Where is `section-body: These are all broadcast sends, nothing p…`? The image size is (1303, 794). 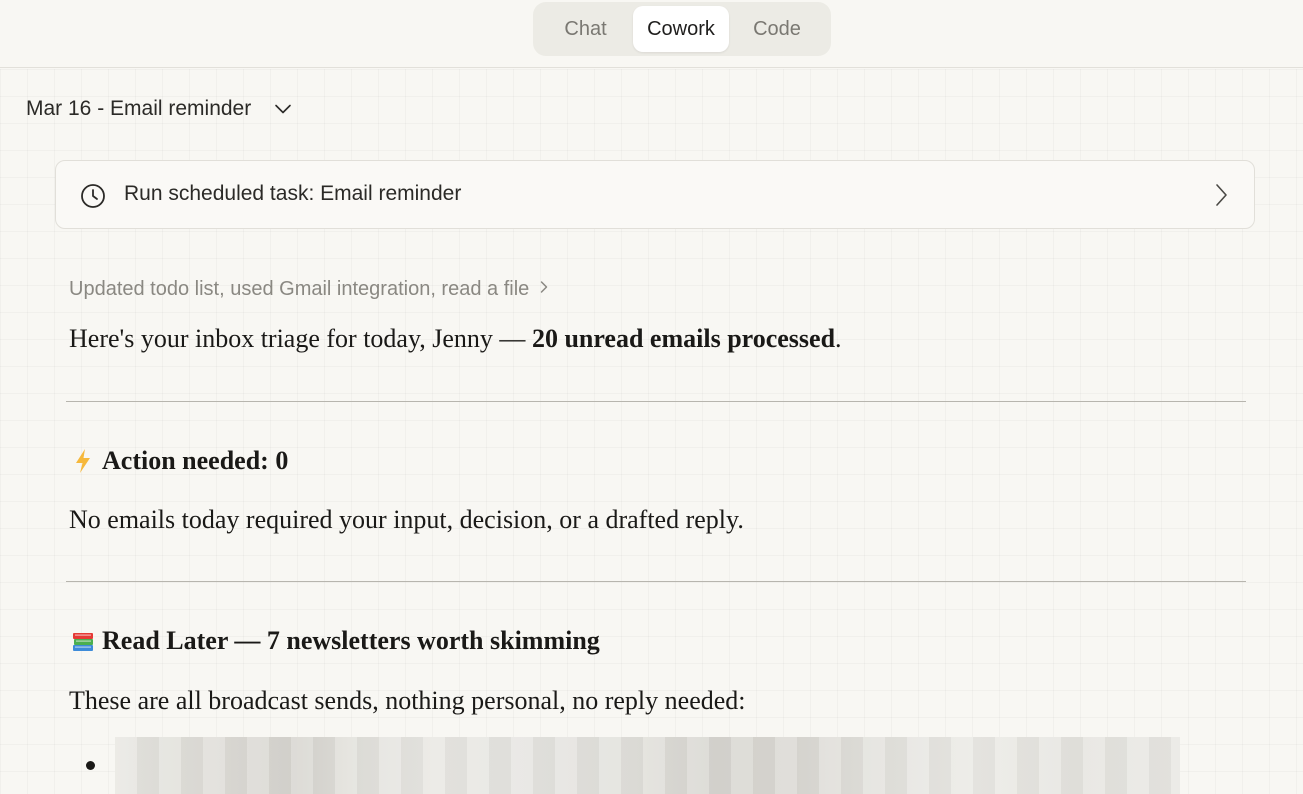
section-body: These are all broadcast sends, nothing p… is located at coordinates (407, 700).